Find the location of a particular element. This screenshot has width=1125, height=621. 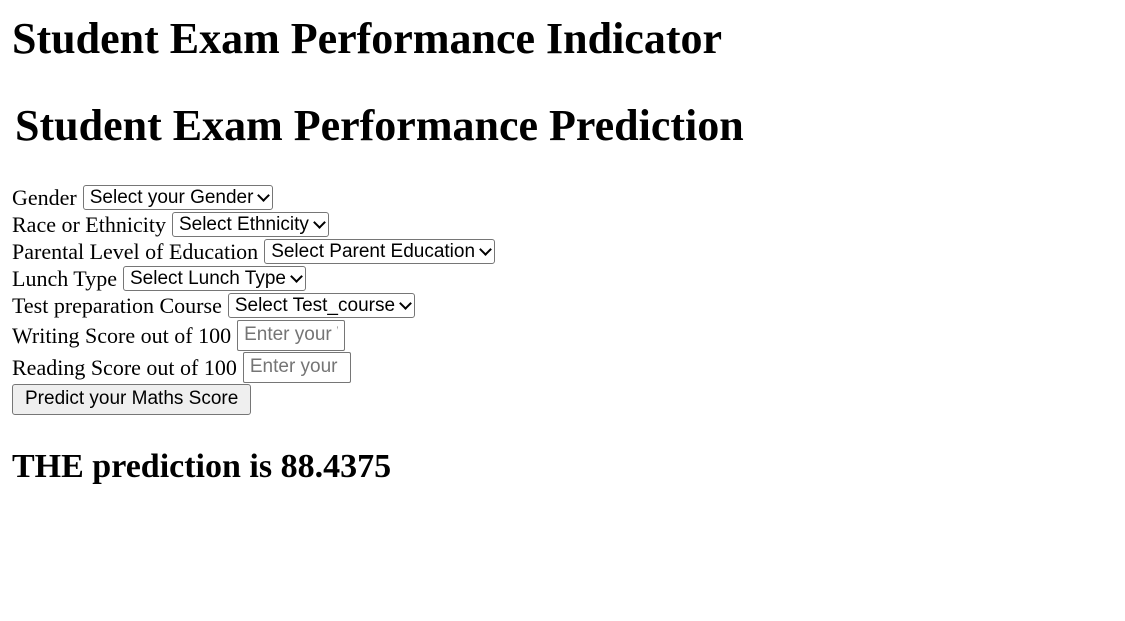

reading-score-label: Reading Score out of 100 is located at coordinates (124, 367).